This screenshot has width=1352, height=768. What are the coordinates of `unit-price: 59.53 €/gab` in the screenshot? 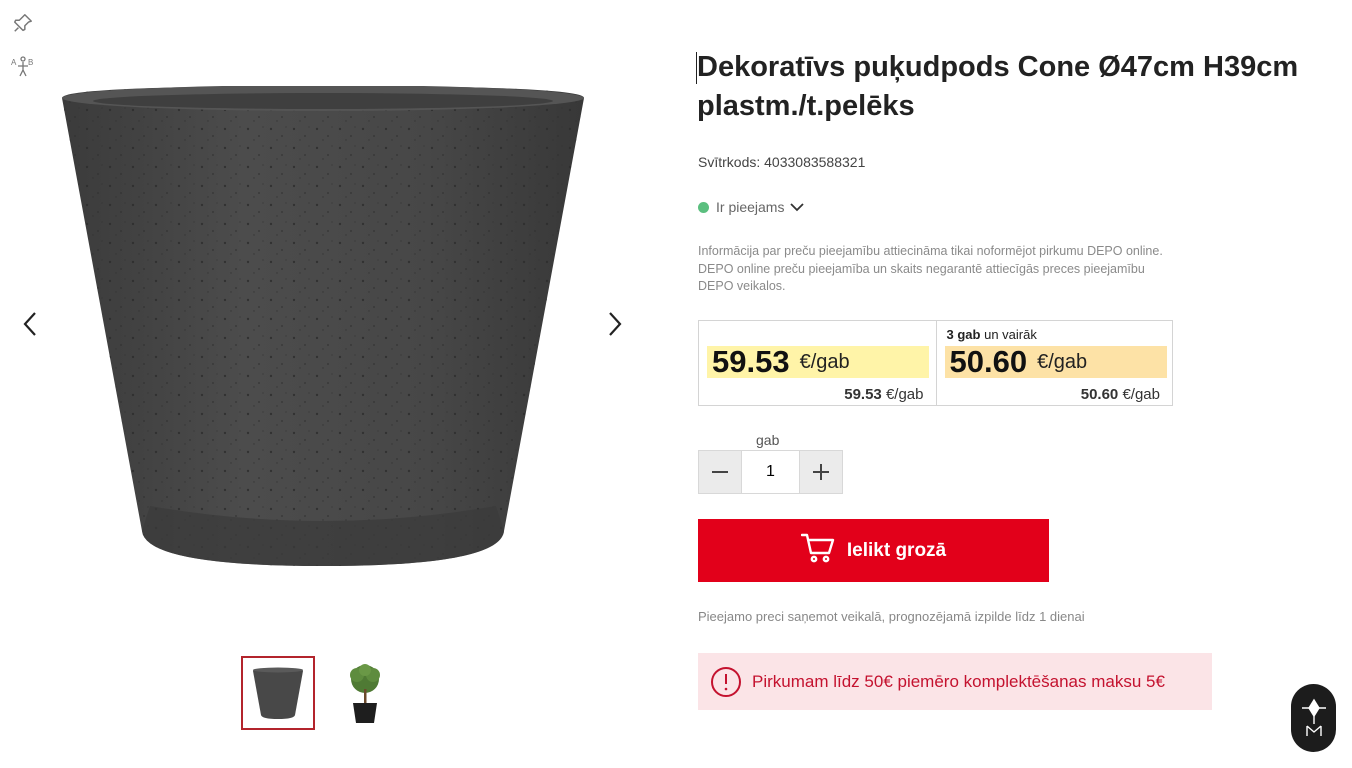 It's located at (883, 394).